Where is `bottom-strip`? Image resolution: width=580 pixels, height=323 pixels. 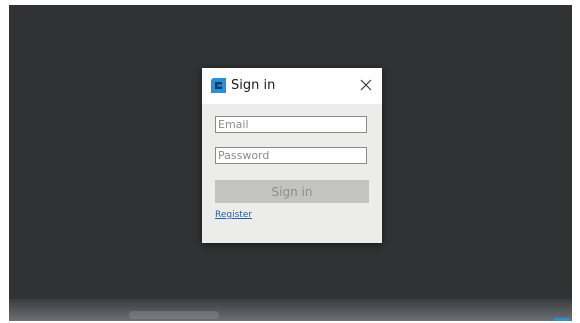 bottom-strip is located at coordinates (290, 310).